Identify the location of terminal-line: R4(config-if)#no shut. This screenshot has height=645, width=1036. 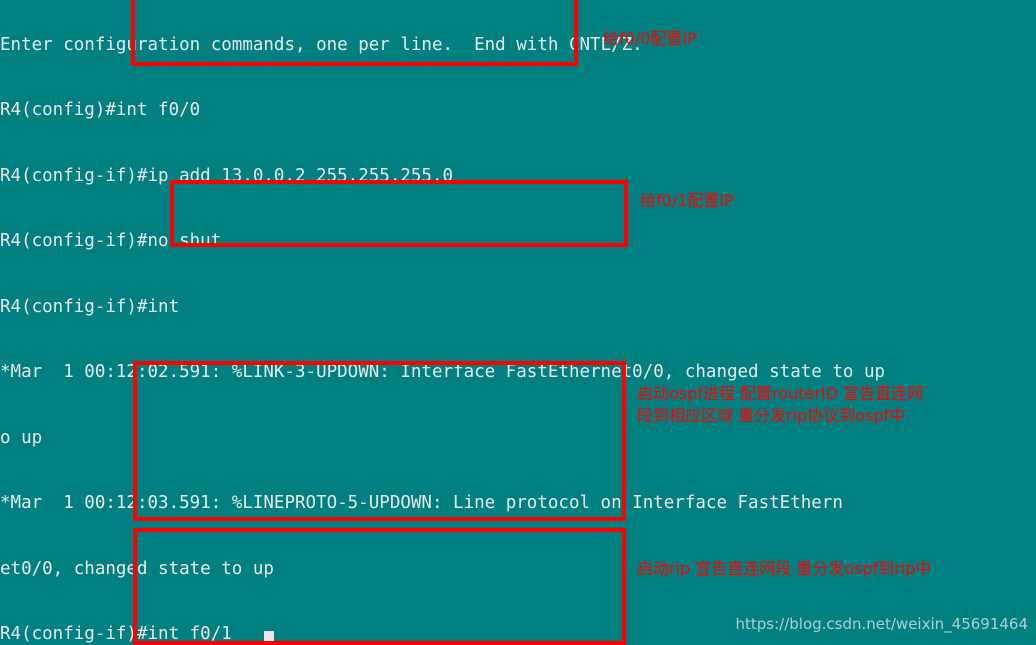
(111, 241).